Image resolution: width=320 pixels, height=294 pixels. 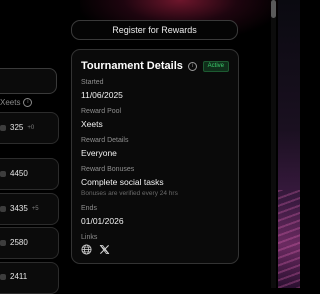 What do you see at coordinates (35, 208) in the screenshot?
I see `xeets-delta: +5` at bounding box center [35, 208].